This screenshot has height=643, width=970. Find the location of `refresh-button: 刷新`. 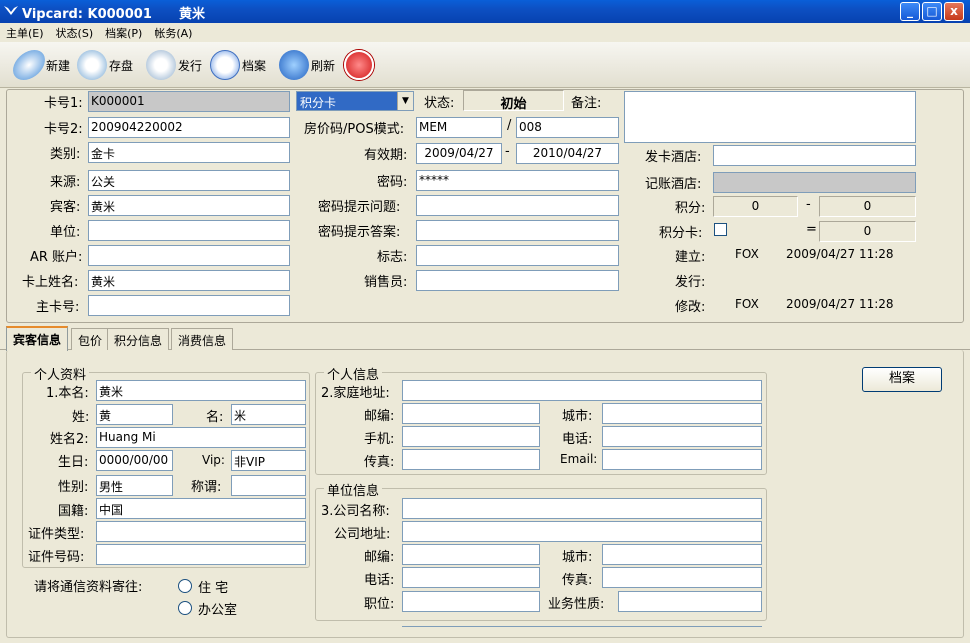

refresh-button: 刷新 is located at coordinates (307, 65).